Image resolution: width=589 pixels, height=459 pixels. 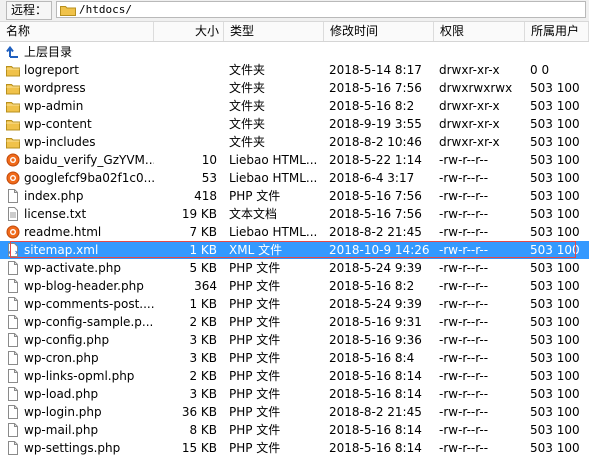 I want to click on file-name: wp-config.php, so click(x=67, y=340).